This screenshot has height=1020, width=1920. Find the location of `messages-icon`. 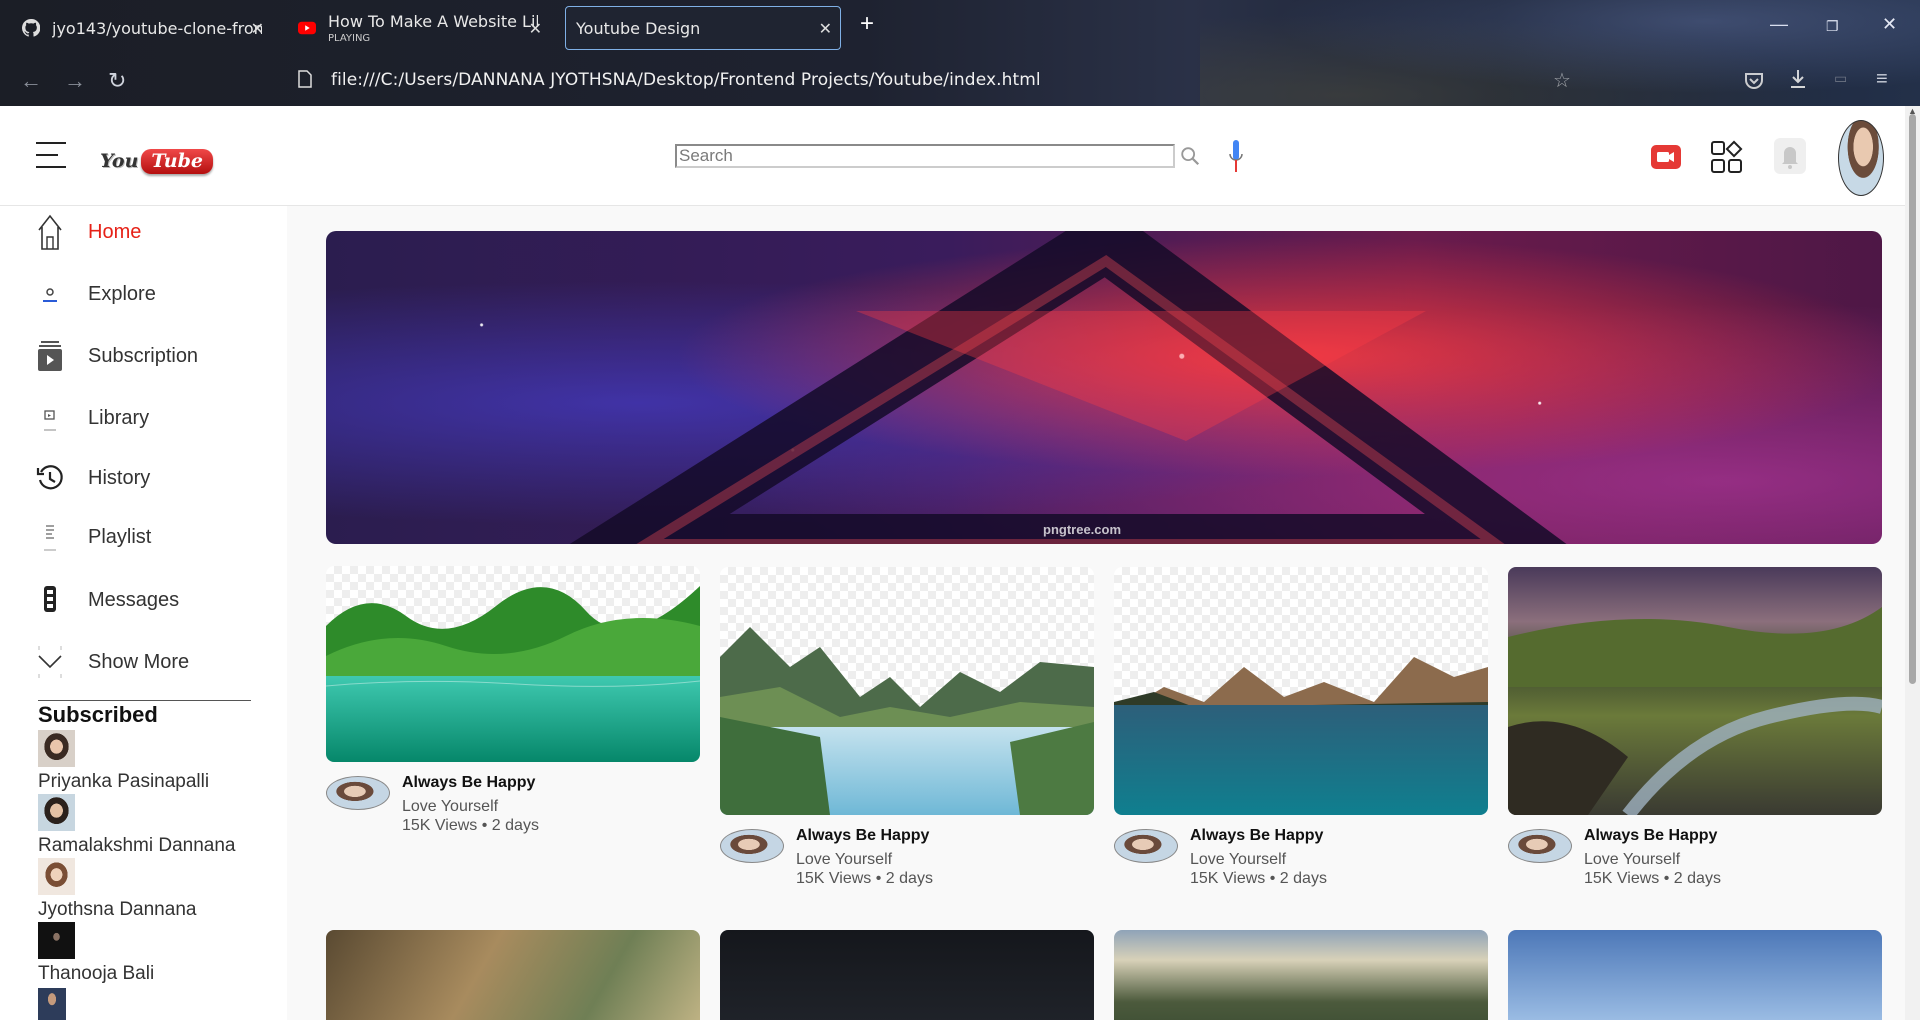

messages-icon is located at coordinates (50, 600).